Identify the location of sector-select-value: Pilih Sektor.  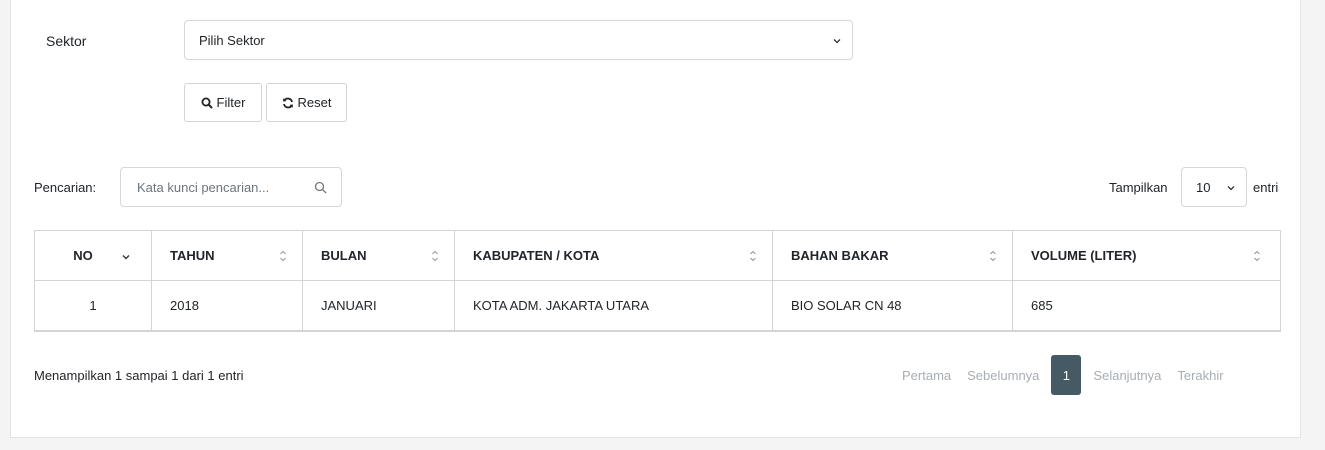
(232, 40).